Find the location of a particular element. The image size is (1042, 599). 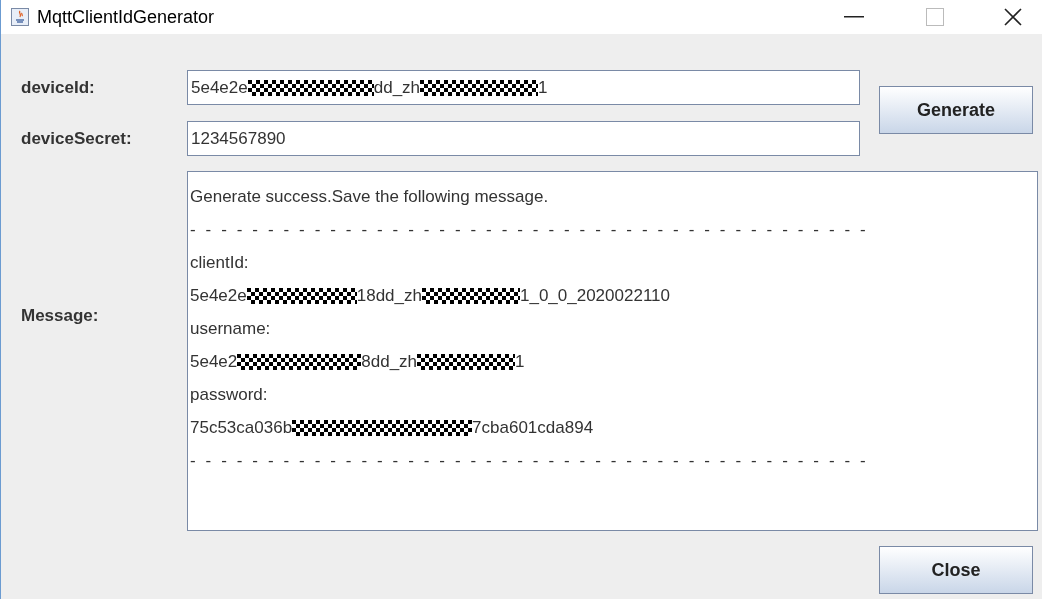

field-label: deviceSecret: is located at coordinates (76, 138).